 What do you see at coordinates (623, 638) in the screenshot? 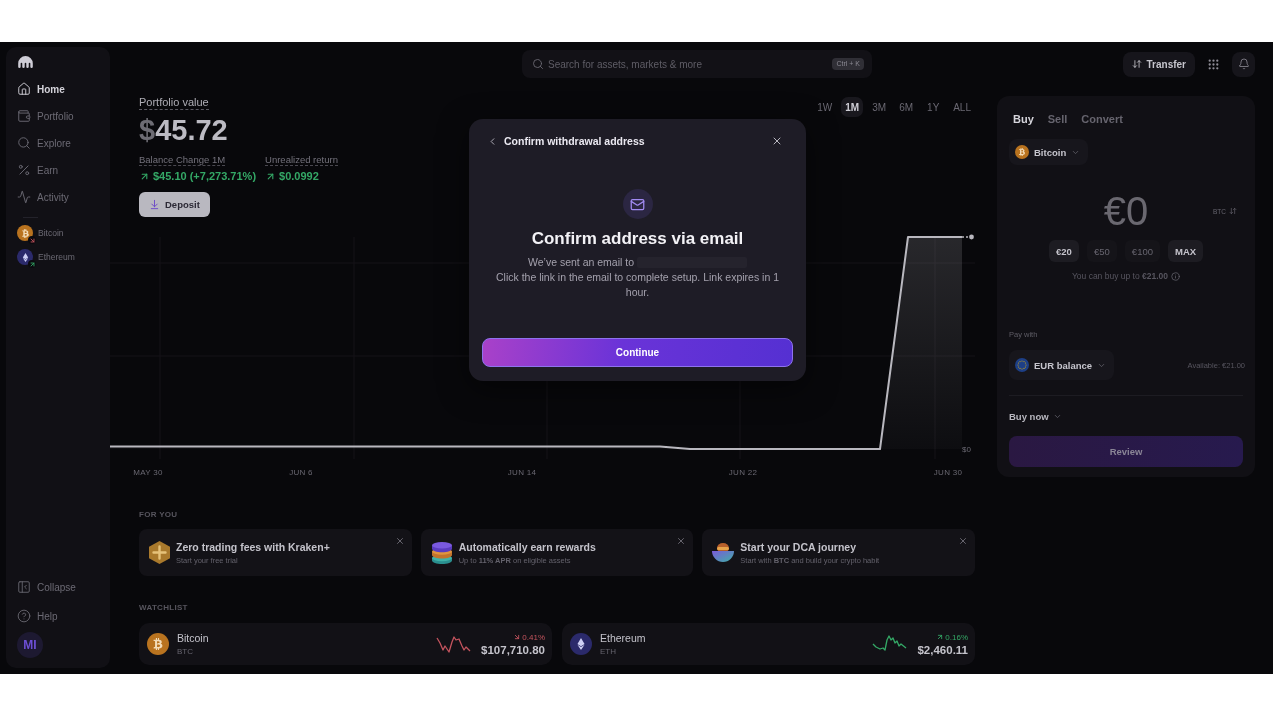
I see `asset-name: Ethereum` at bounding box center [623, 638].